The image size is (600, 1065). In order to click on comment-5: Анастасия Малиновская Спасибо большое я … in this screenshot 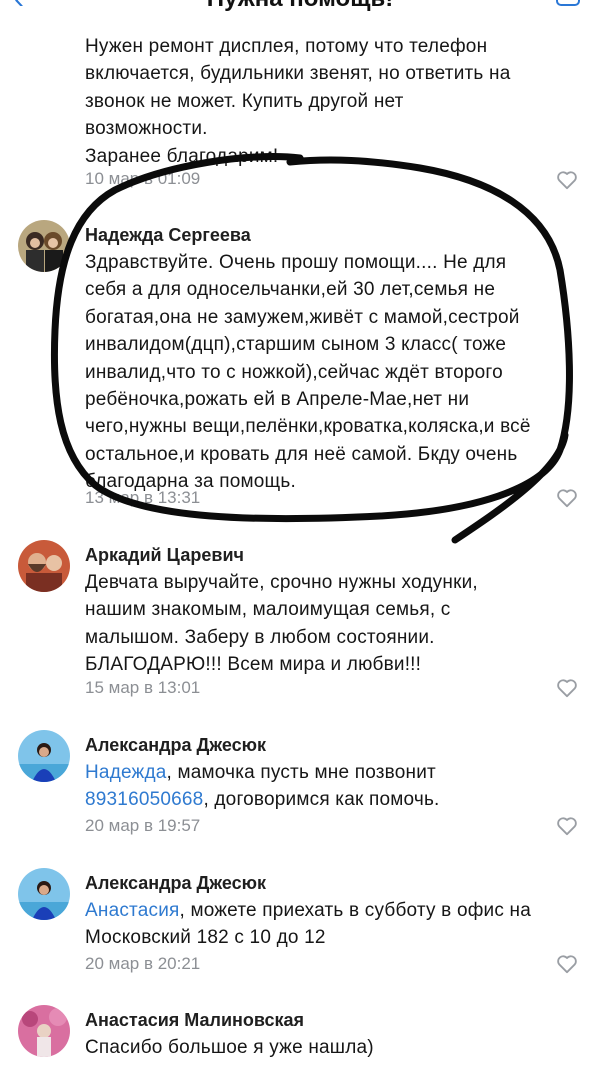, I will do `click(300, 1035)`.